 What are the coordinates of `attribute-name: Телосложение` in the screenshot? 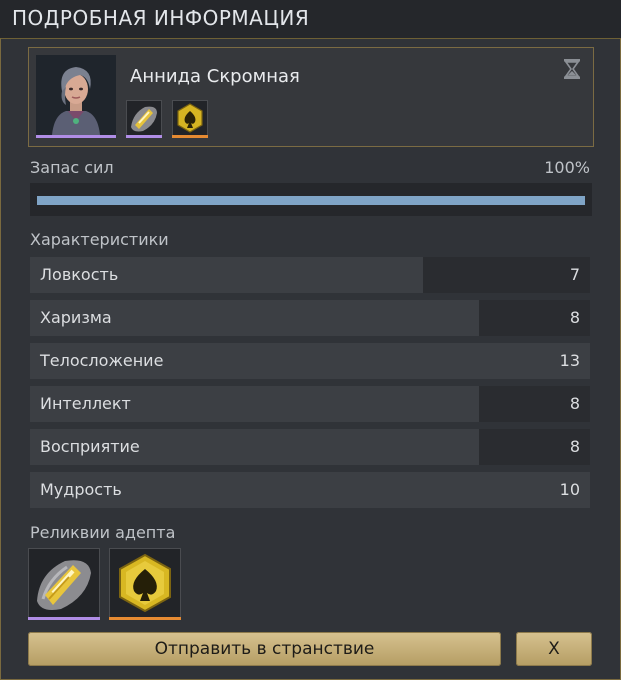 It's located at (102, 360).